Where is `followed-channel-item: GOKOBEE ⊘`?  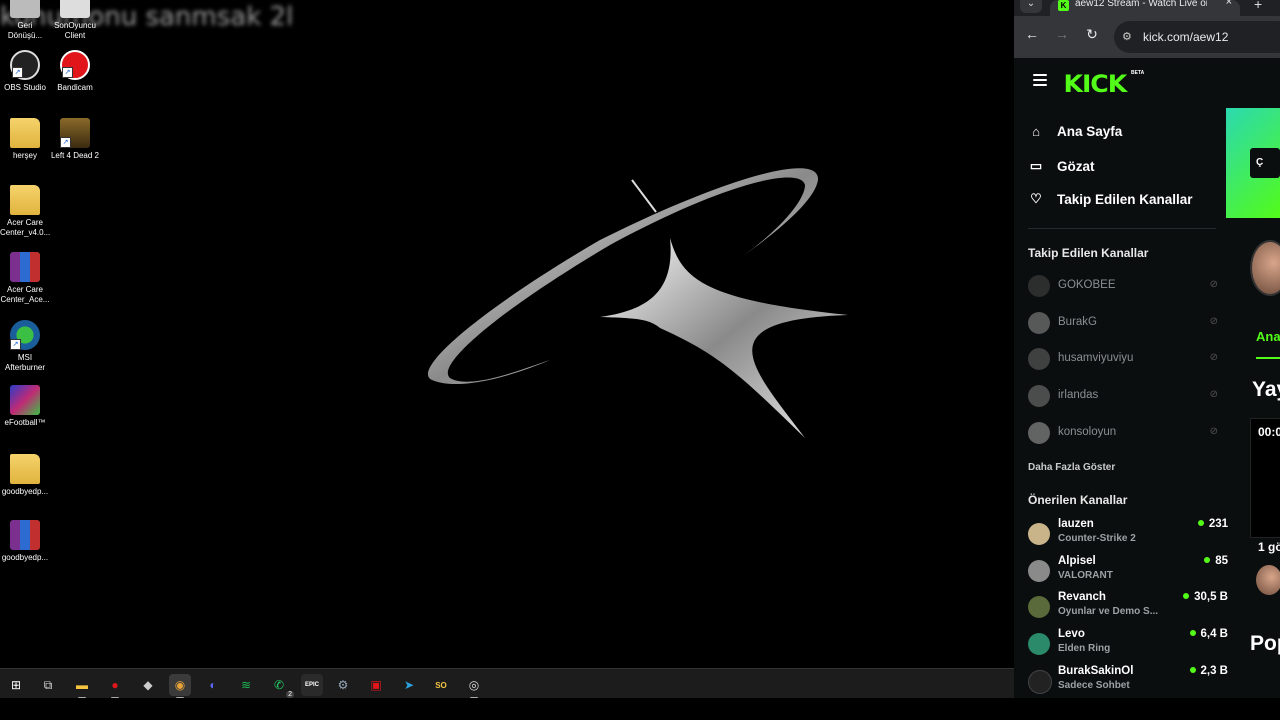
followed-channel-item: GOKOBEE ⊘ is located at coordinates (1123, 286).